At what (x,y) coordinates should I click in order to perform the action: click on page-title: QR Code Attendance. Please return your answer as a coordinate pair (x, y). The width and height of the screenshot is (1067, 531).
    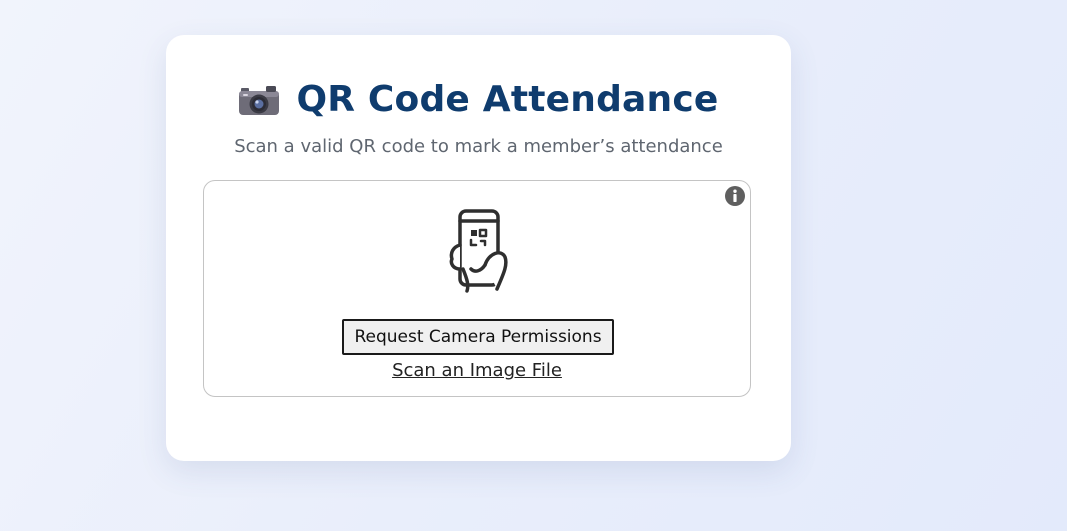
    Looking at the image, I should click on (507, 99).